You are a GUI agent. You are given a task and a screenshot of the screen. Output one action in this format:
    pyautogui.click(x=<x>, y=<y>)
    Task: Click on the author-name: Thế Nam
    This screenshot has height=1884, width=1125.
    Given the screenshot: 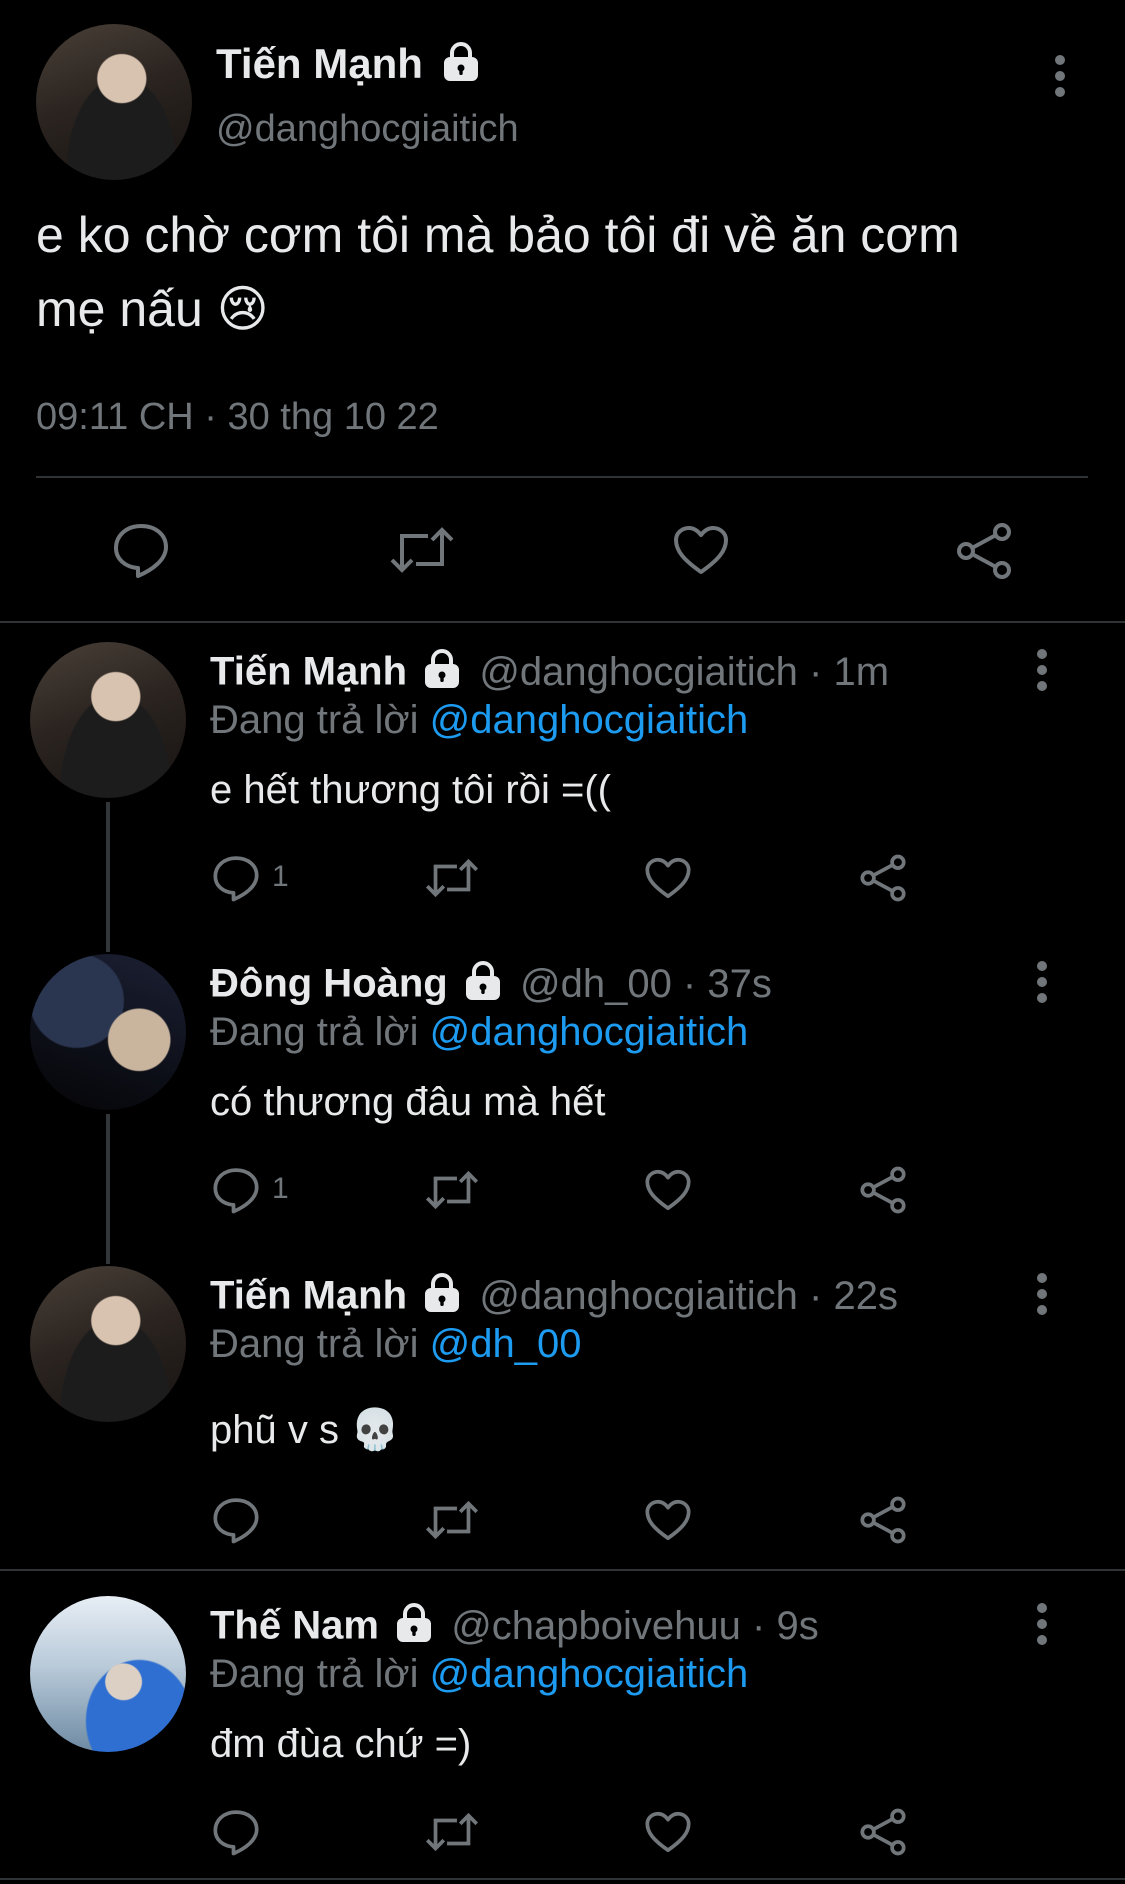 What is the action you would take?
    pyautogui.click(x=294, y=1626)
    